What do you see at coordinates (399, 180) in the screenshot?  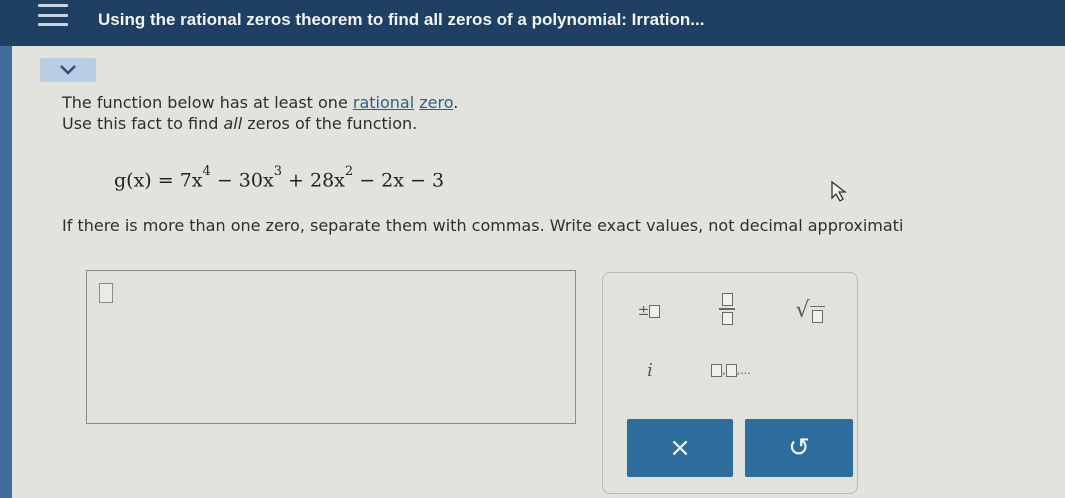 I see `eq-term-4: − 2x − 3` at bounding box center [399, 180].